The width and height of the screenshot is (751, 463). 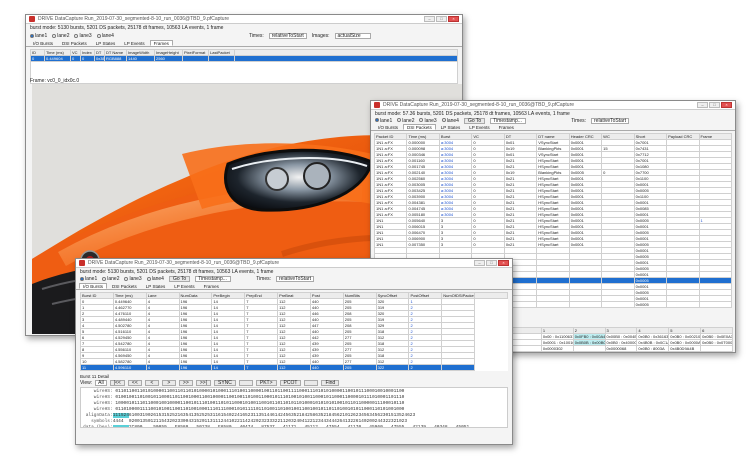 I want to click on nav-button: >, so click(x=168, y=383).